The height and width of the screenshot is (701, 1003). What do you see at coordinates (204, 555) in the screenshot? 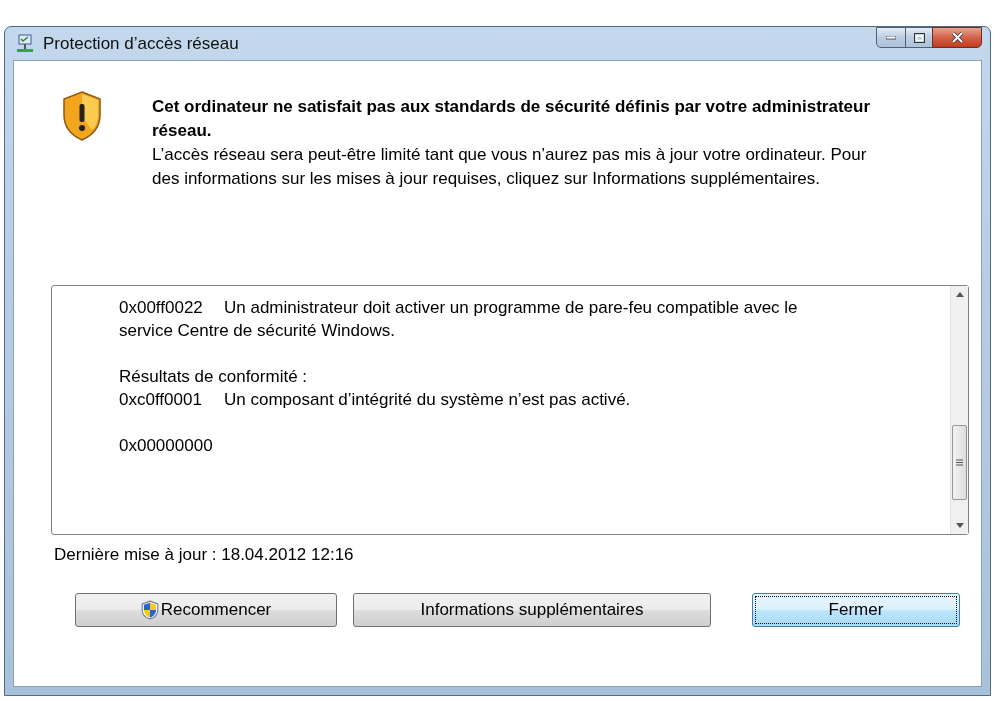
I see `last-update-text: Dernière mise à jour : 18.04.2012 12:16` at bounding box center [204, 555].